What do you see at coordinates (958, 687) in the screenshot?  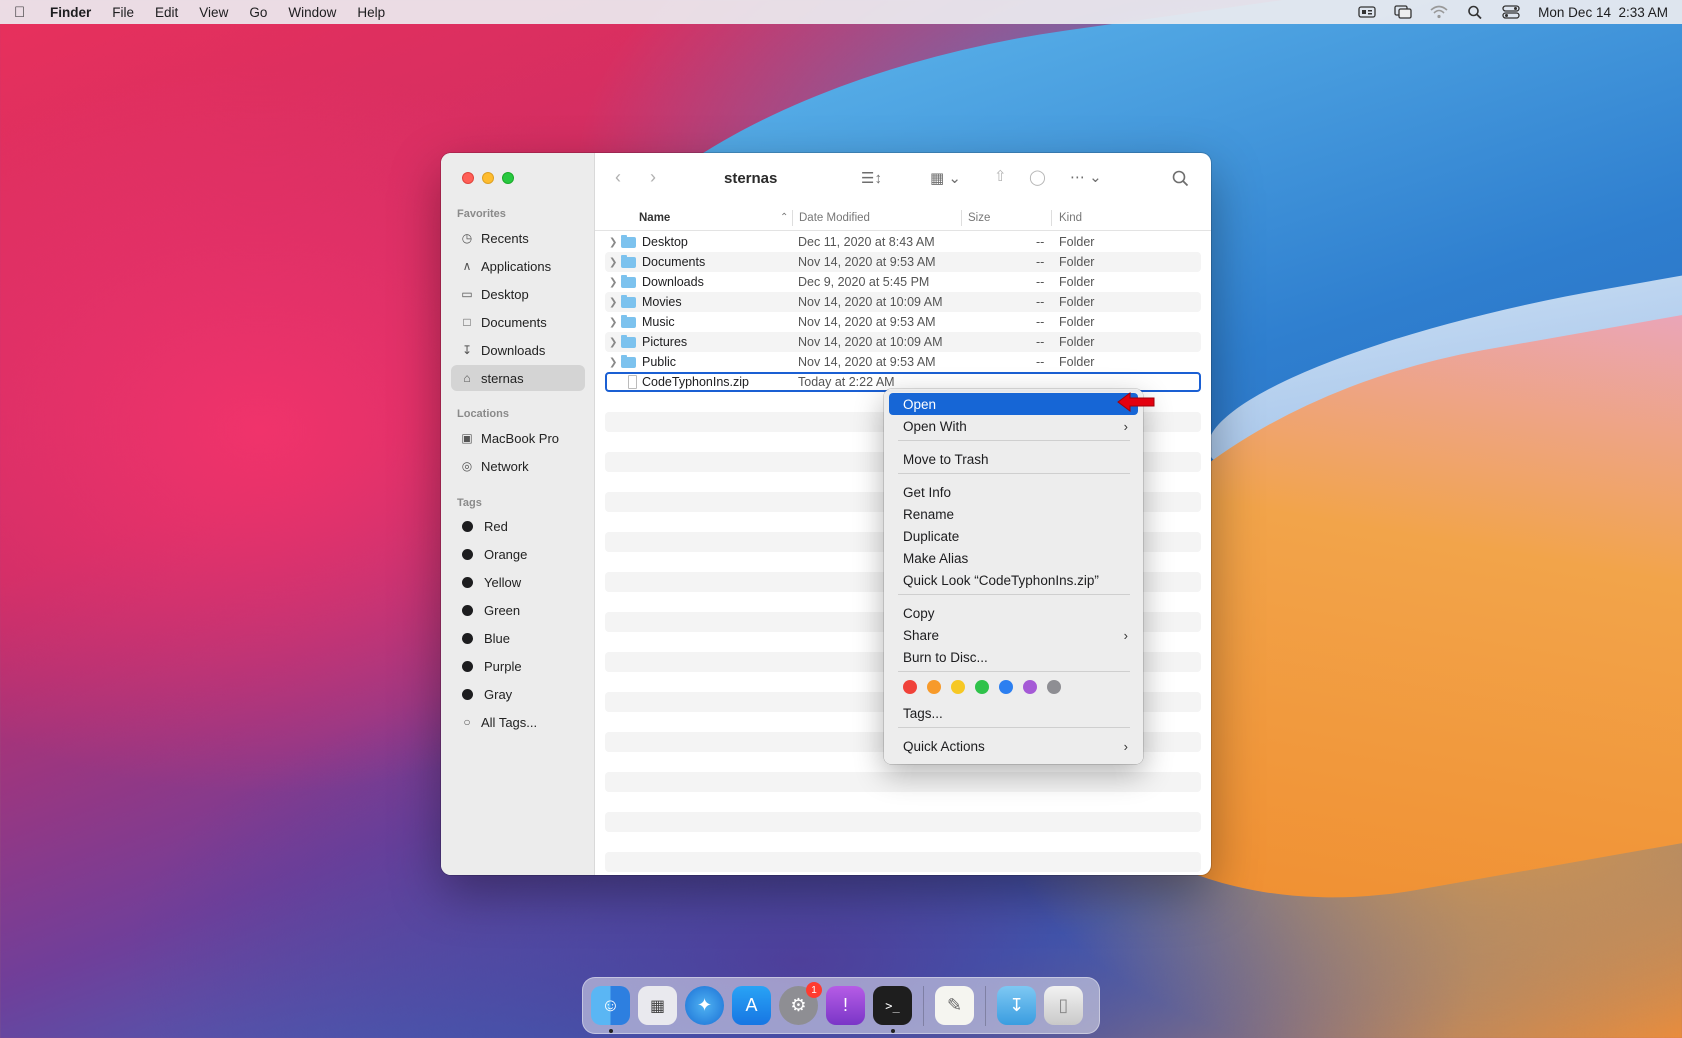 I see `tag-color-yellow` at bounding box center [958, 687].